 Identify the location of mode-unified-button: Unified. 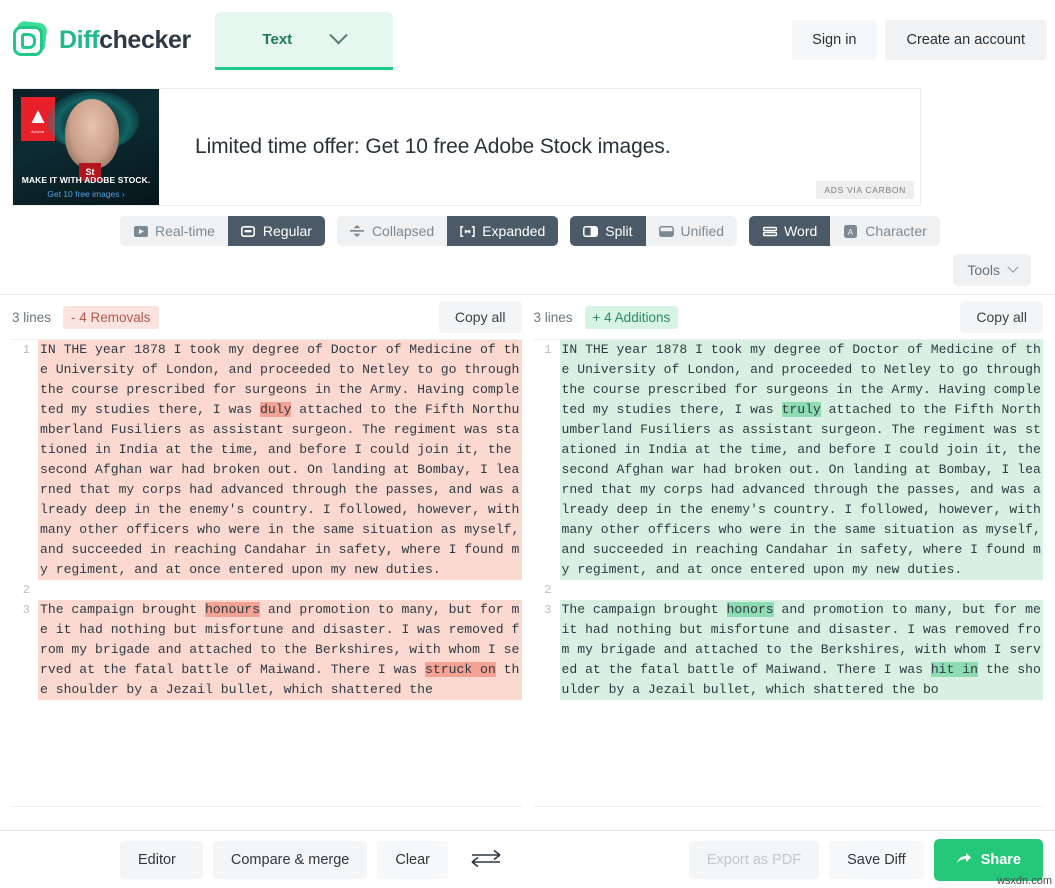
(691, 231).